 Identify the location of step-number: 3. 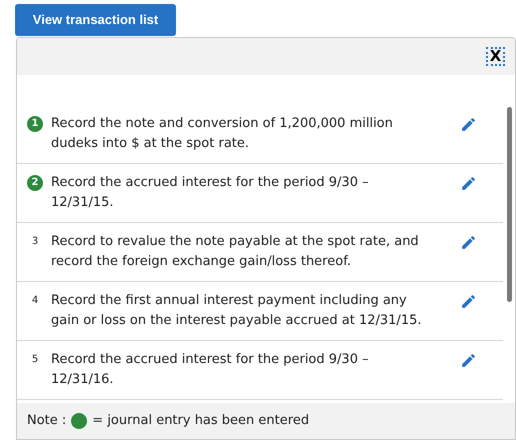
(35, 242).